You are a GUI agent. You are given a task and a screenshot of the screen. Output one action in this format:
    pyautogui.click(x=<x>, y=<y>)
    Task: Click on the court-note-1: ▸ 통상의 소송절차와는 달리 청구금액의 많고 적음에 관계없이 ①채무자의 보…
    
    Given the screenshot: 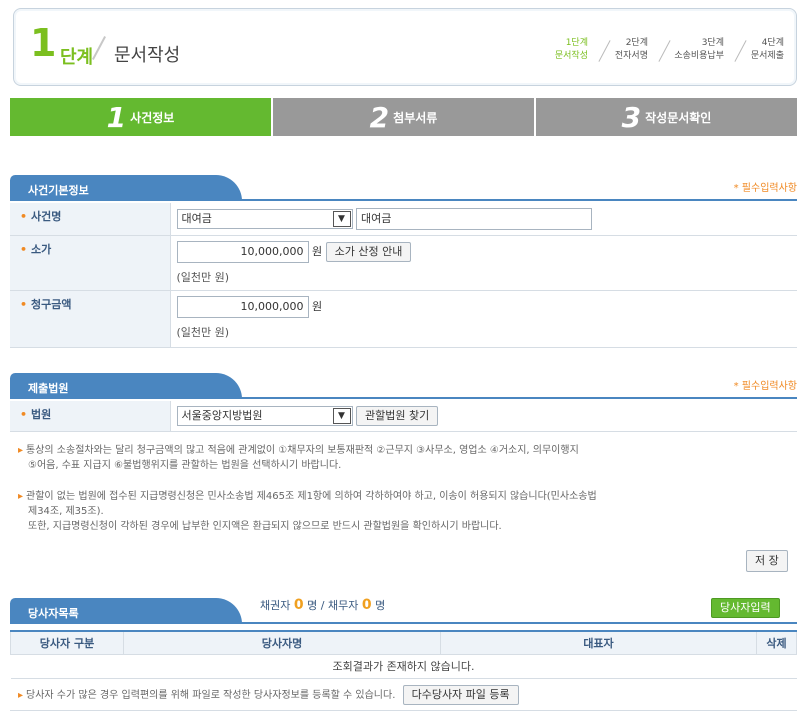 What is the action you would take?
    pyautogui.click(x=298, y=458)
    